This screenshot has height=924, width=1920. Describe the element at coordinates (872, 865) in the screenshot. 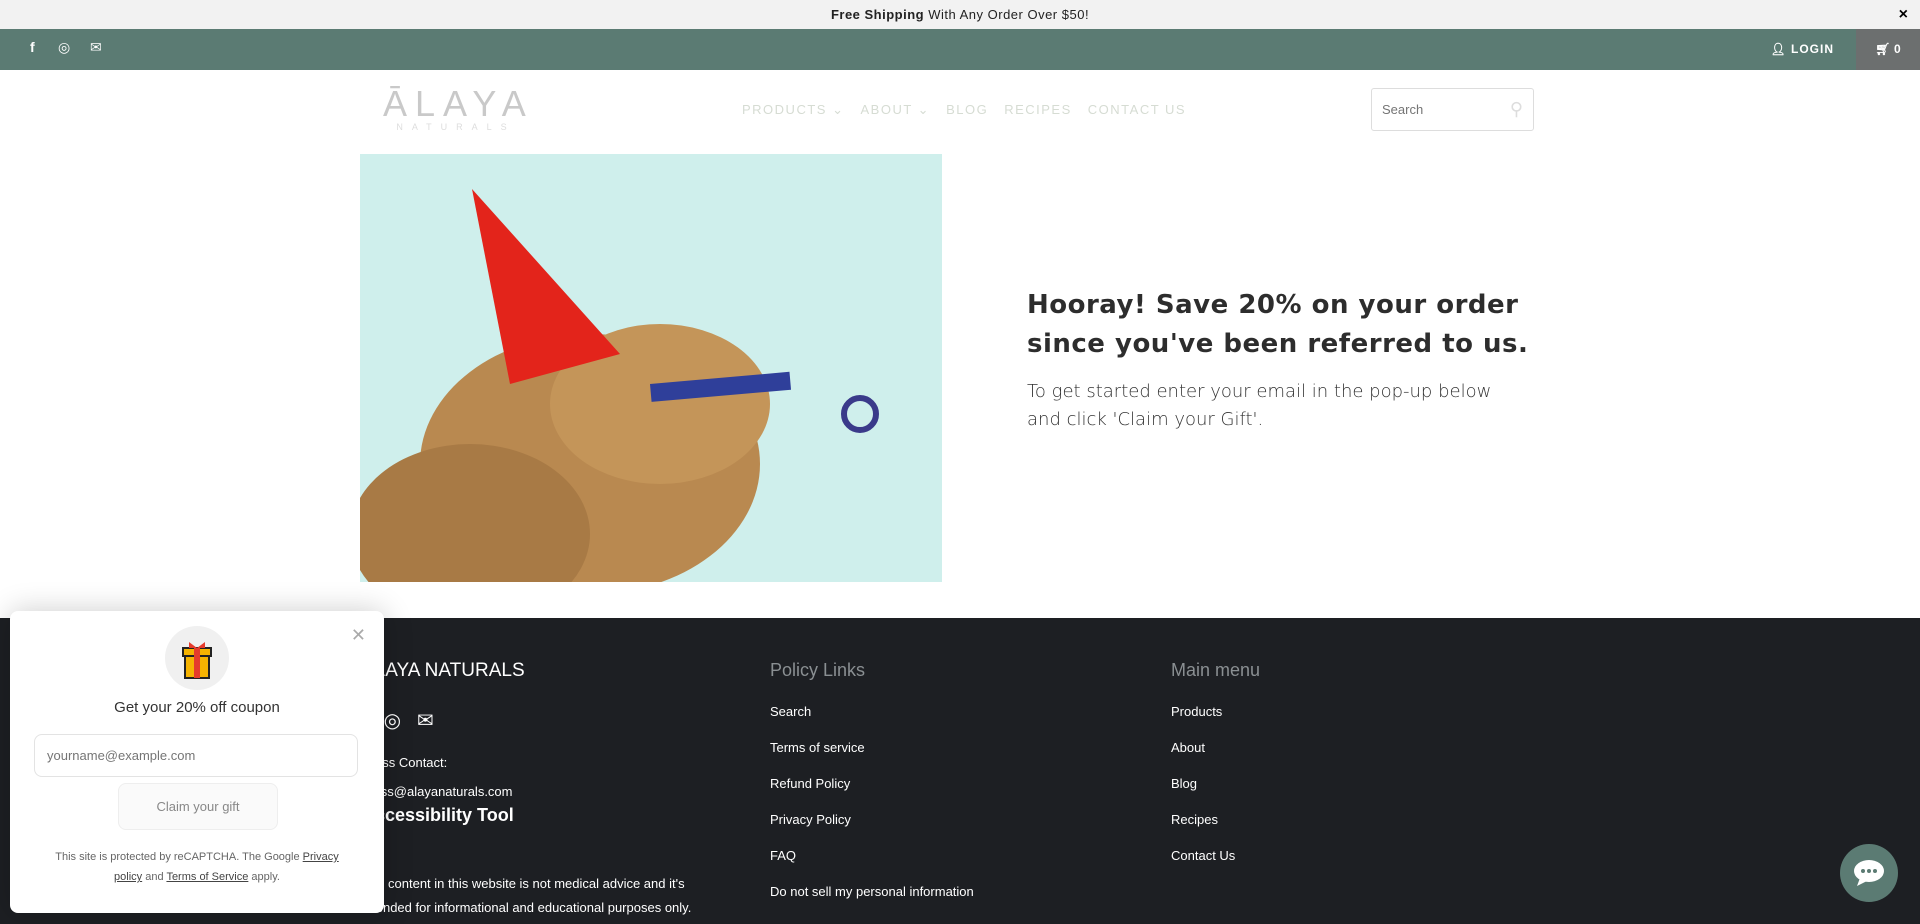

I see `footer-link-faq: FAQ` at that location.